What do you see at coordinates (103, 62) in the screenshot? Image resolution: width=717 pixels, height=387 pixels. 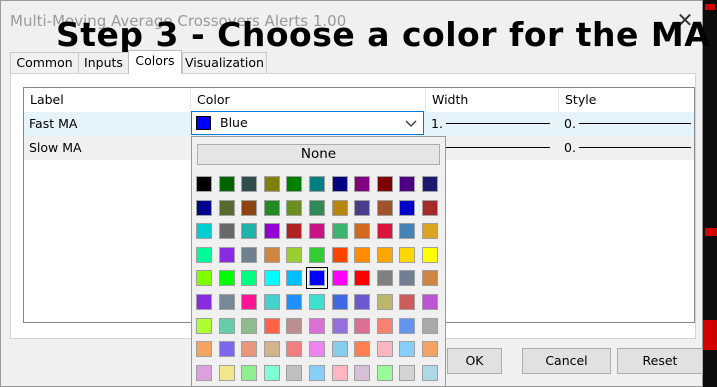 I see `tab-inputs: Inputs` at bounding box center [103, 62].